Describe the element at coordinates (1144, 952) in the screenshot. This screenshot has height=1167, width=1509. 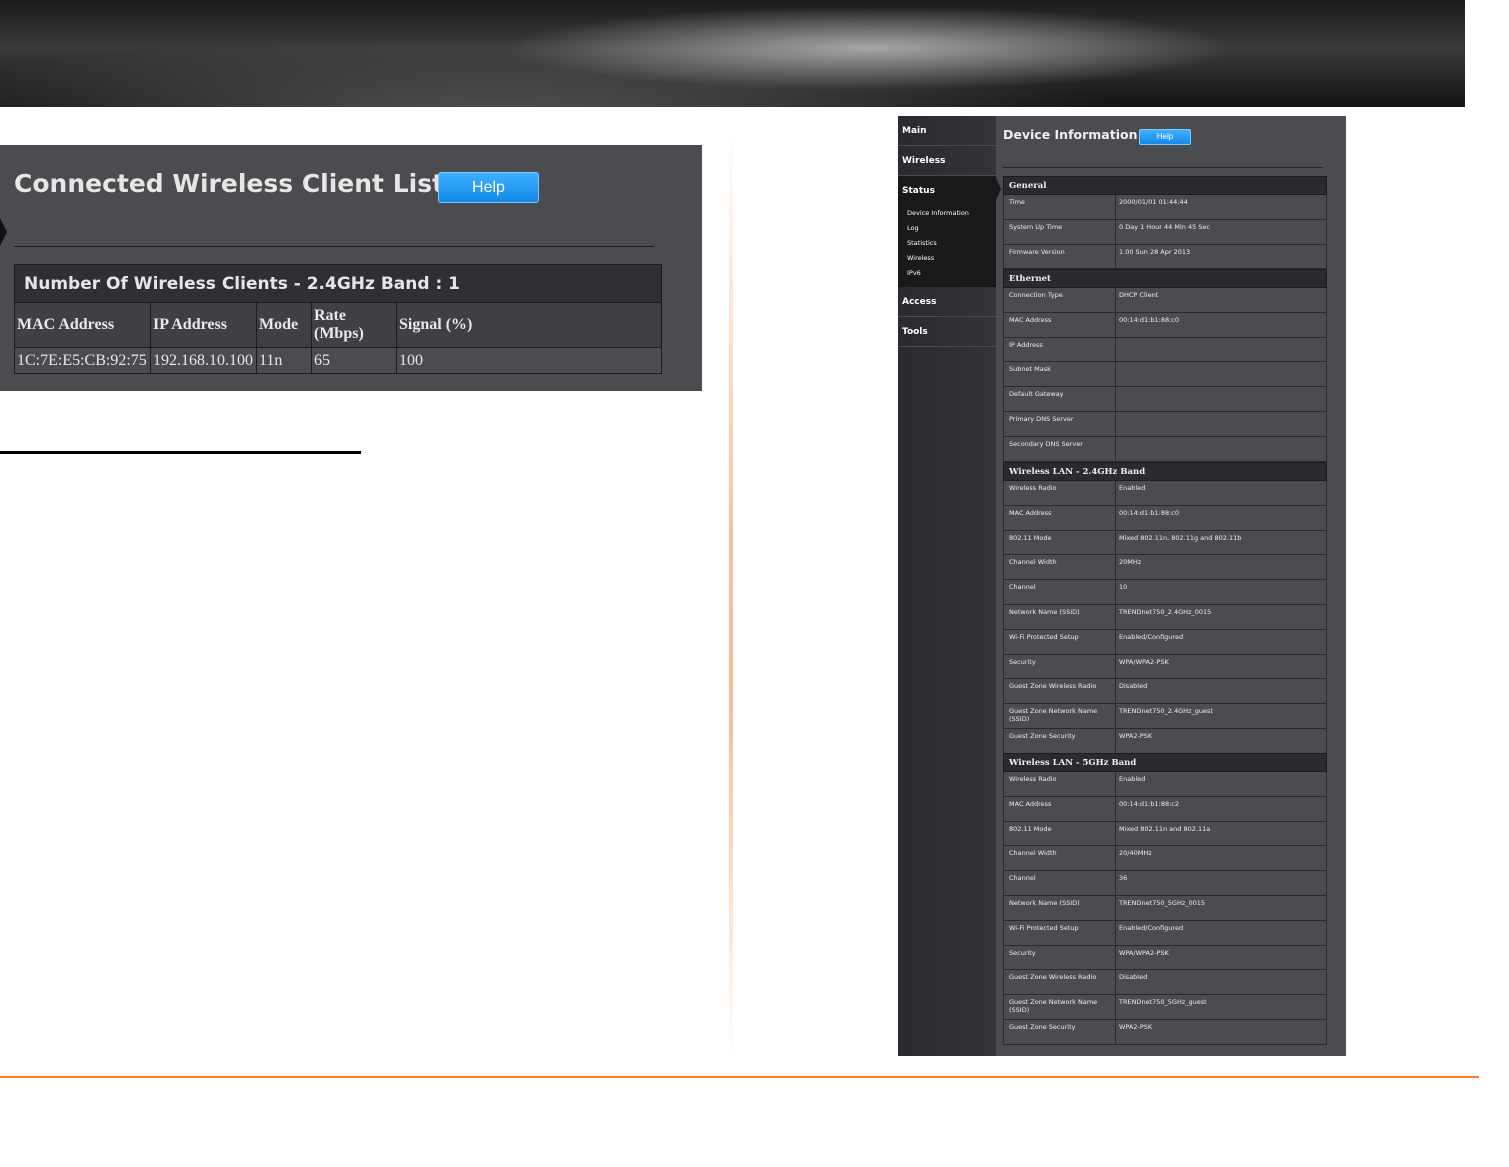
I see `row-value: WPA/WPA2-PSK` at that location.